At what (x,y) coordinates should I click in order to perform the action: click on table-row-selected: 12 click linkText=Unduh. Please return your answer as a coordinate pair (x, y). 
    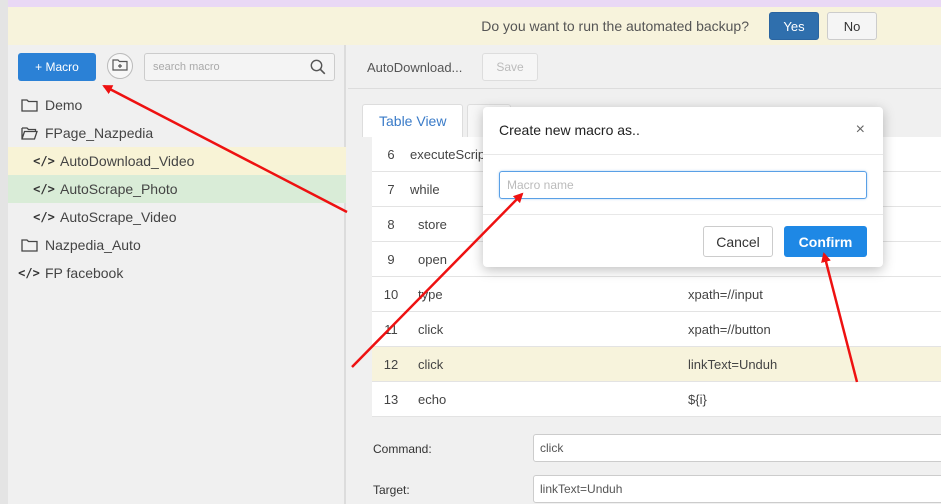
    Looking at the image, I should click on (656, 364).